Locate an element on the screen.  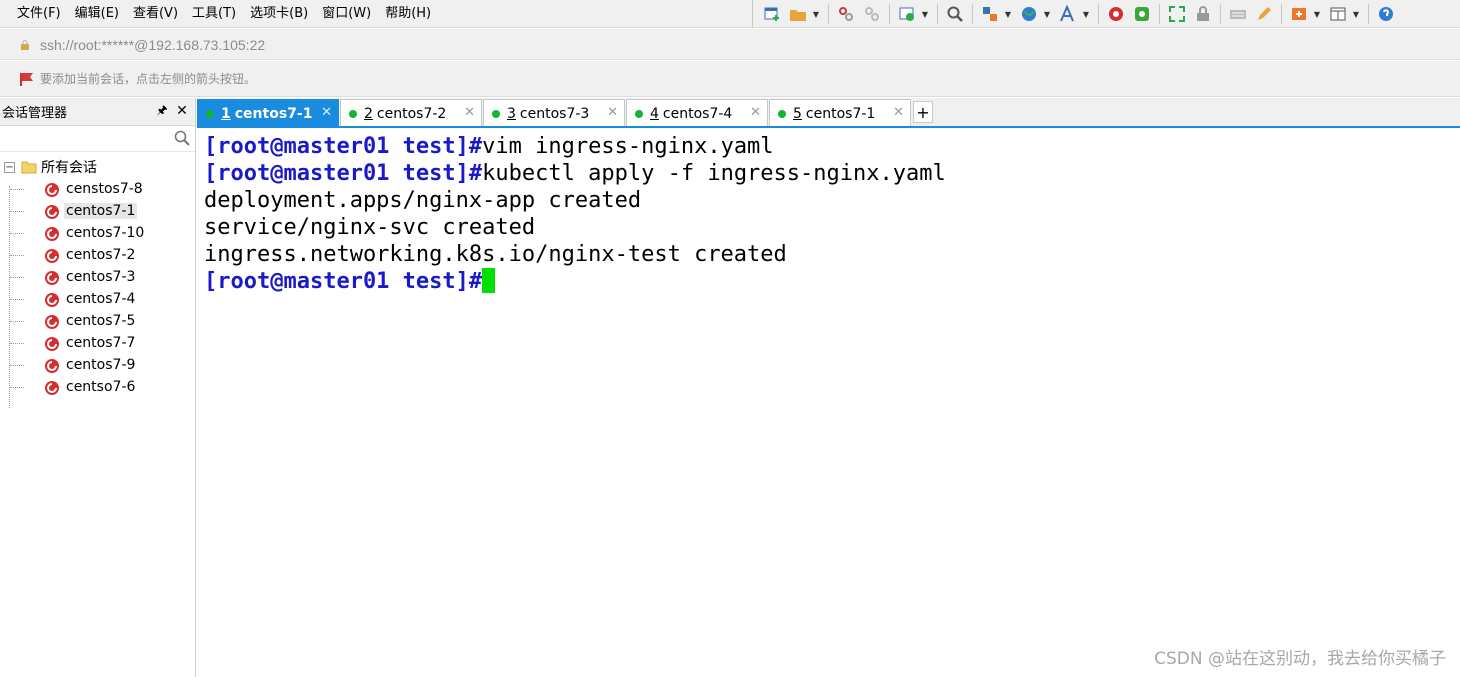
session-label: centos7-4 is located at coordinates (101, 299).